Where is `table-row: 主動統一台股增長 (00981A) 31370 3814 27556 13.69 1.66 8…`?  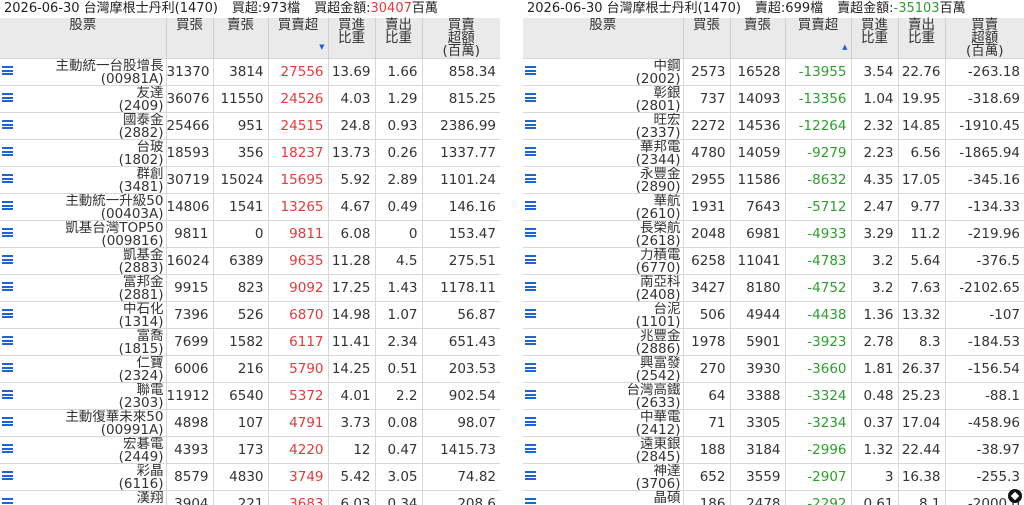 table-row: 主動統一台股增長 (00981A) 31370 3814 27556 13.69 1.66 8… is located at coordinates (250, 72).